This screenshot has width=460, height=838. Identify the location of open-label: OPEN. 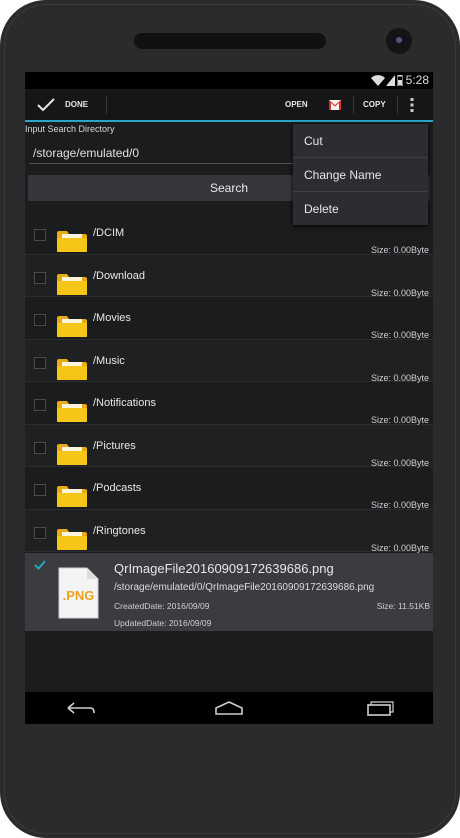
(296, 104).